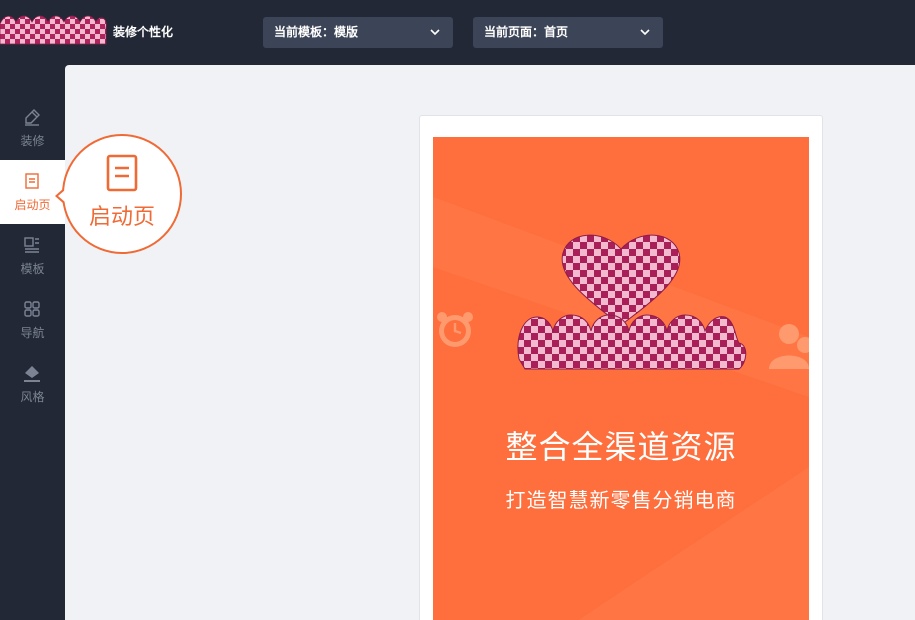 This screenshot has width=915, height=620. I want to click on splash-callout: 启动页, so click(118, 194).